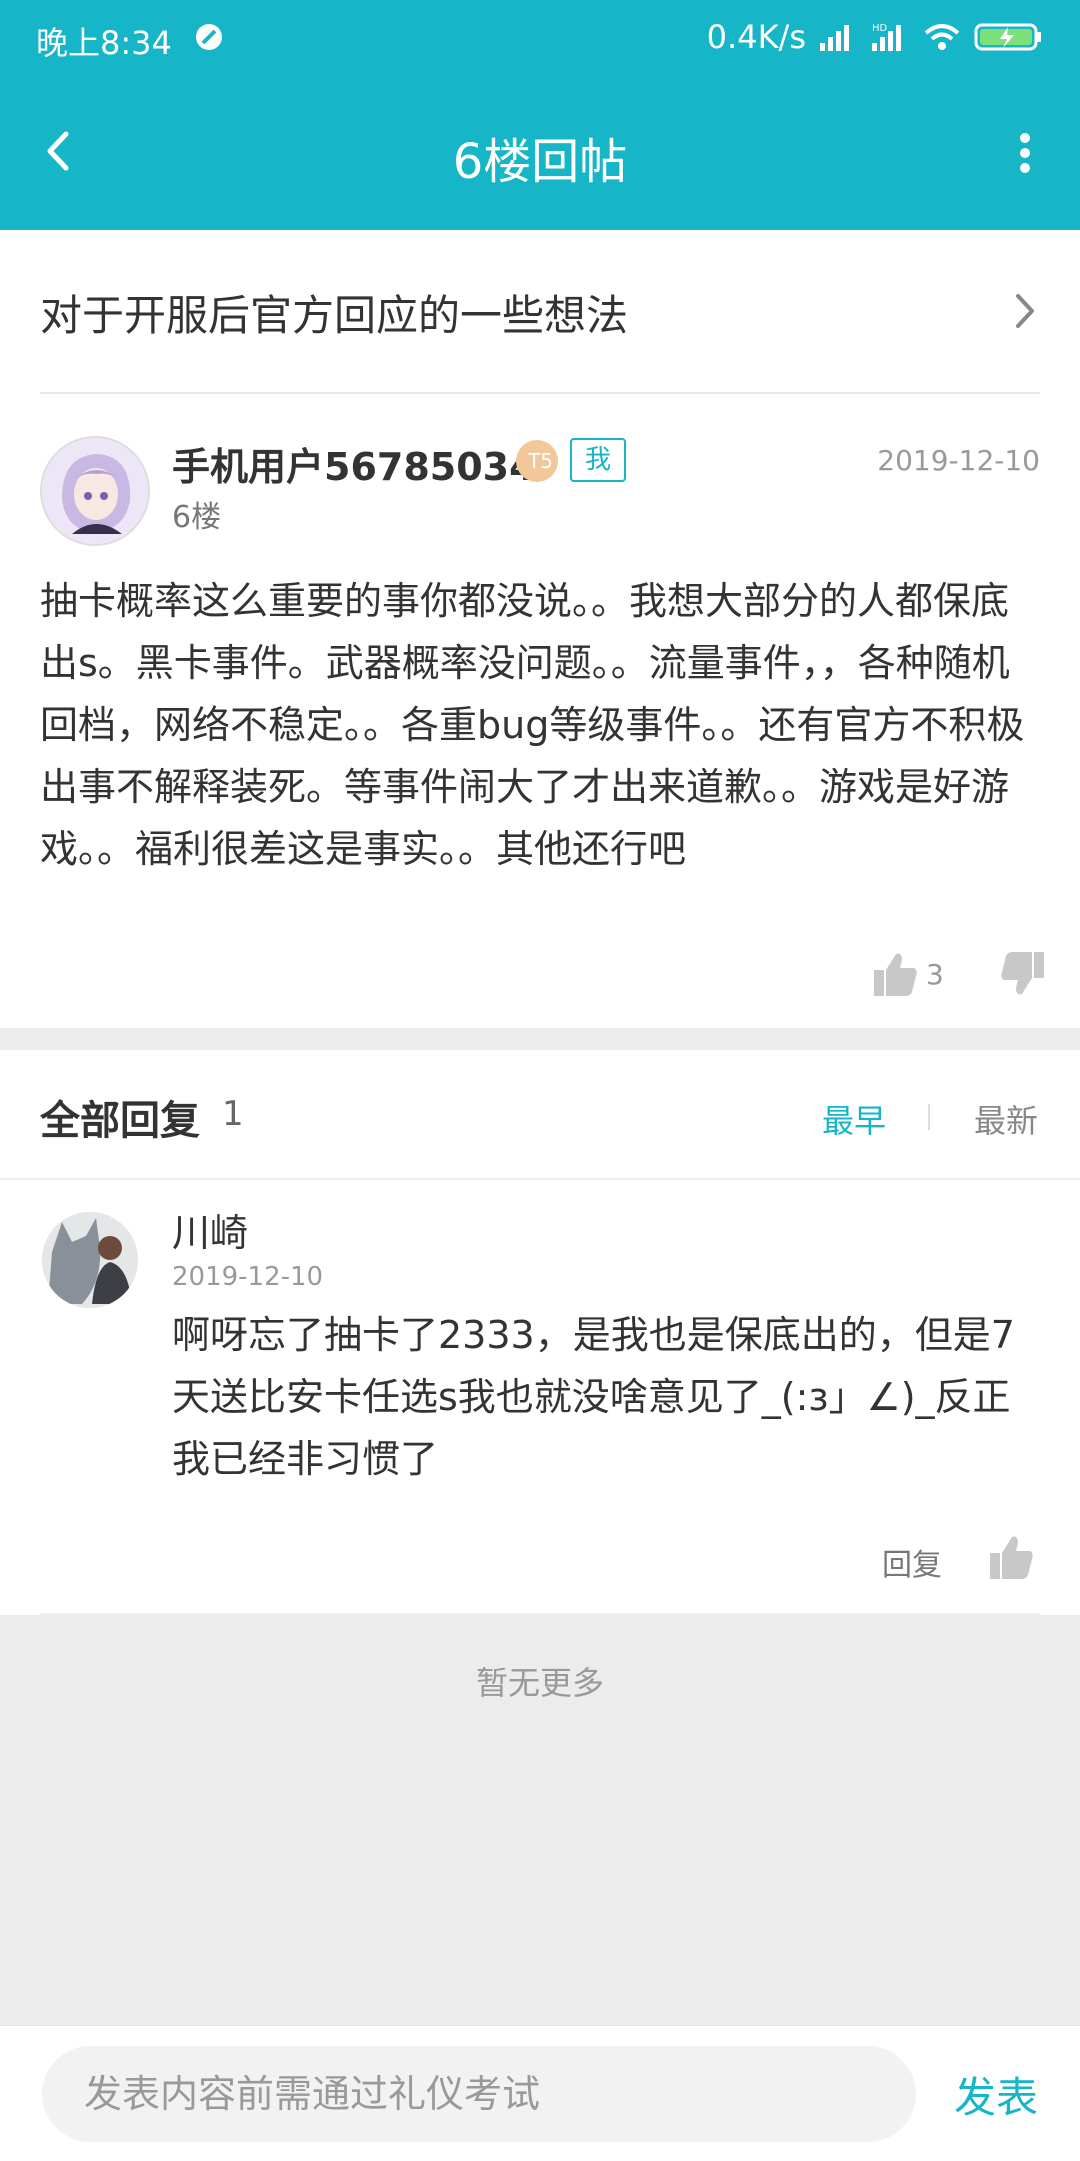 This screenshot has height=2161, width=1080. I want to click on network-speed: 0.4K/s, so click(756, 37).